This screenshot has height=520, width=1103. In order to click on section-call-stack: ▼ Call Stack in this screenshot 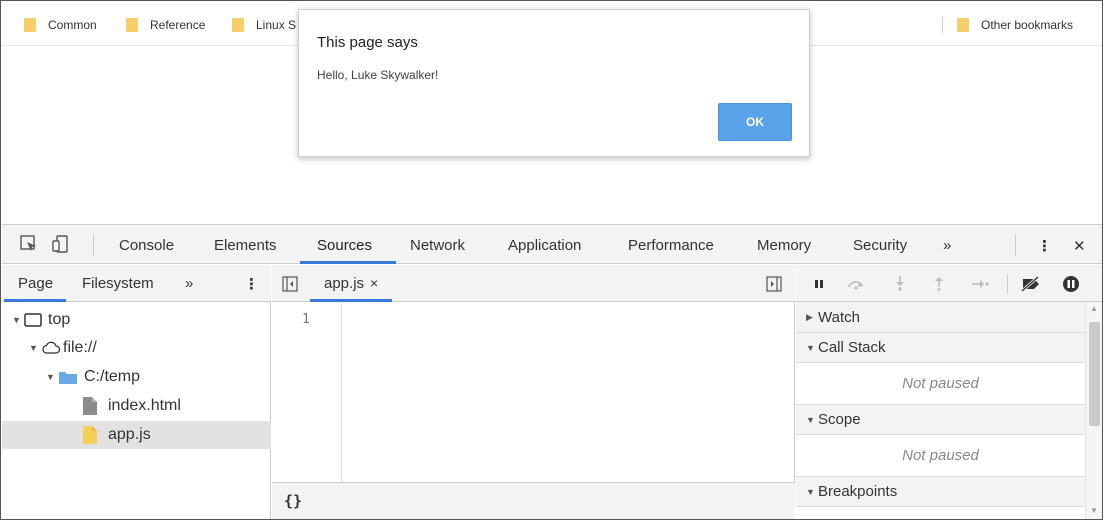, I will do `click(940, 348)`.